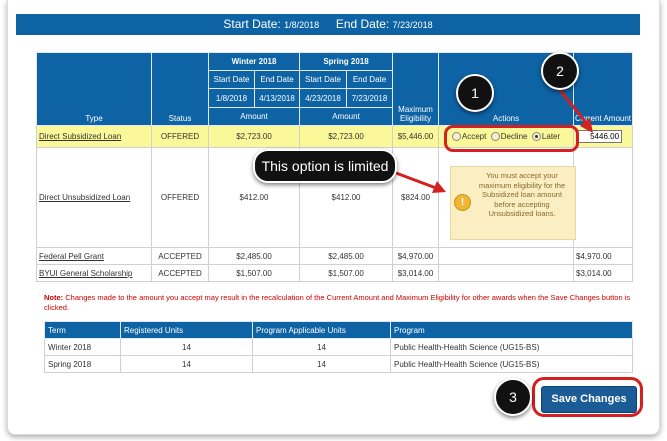 Image resolution: width=667 pixels, height=441 pixels. What do you see at coordinates (513, 397) in the screenshot?
I see `step-badge-3: 3` at bounding box center [513, 397].